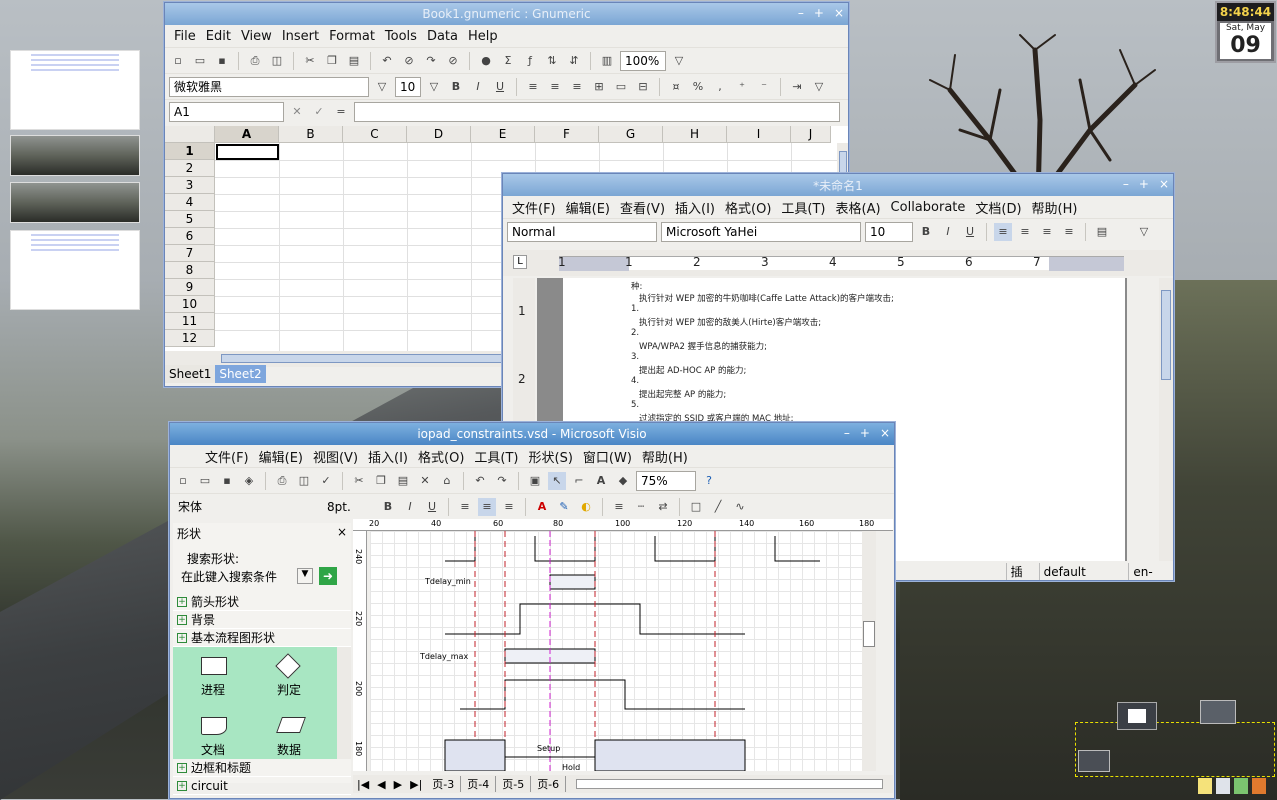 Image resolution: width=1277 pixels, height=800 pixels. What do you see at coordinates (190, 253) in the screenshot?
I see `row-header: 7` at bounding box center [190, 253].